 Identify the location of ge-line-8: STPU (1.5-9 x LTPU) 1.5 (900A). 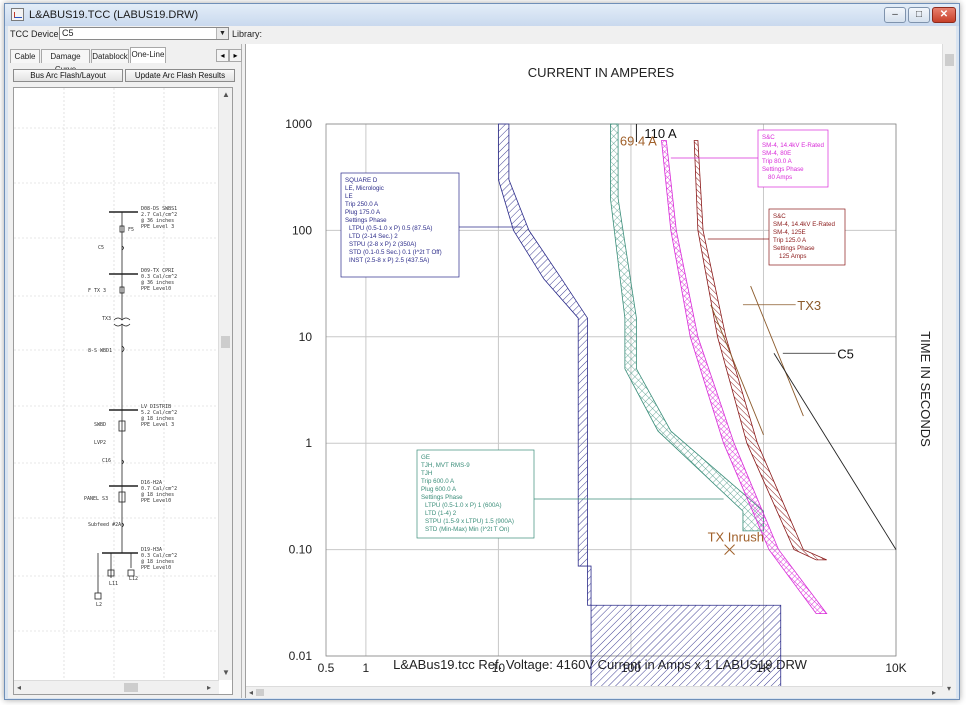
(469, 521).